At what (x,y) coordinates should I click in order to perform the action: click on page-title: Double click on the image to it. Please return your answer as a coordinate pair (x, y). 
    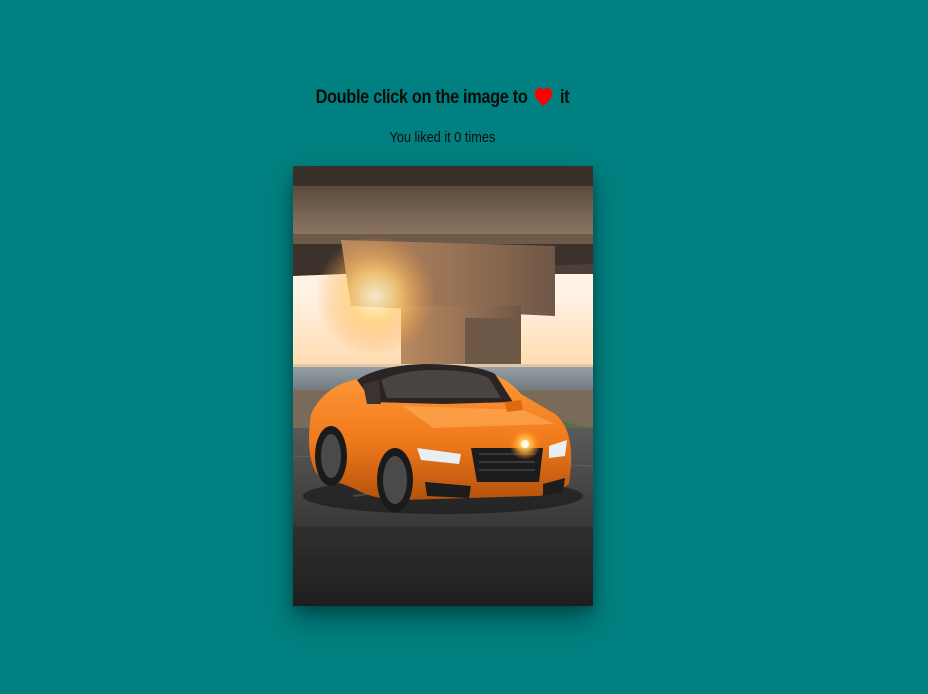
    Looking at the image, I should click on (442, 98).